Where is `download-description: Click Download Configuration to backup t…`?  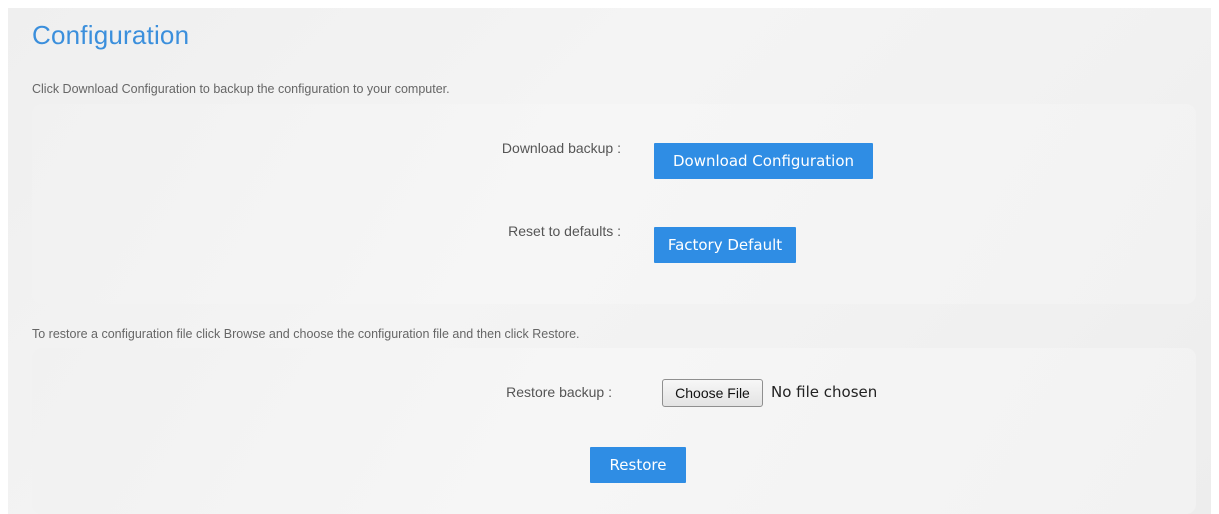
download-description: Click Download Configuration to backup t… is located at coordinates (241, 89).